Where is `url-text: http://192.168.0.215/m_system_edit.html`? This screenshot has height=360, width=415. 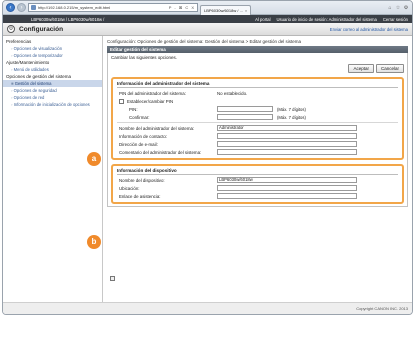 url-text: http://192.168.0.215/m_system_edit.html is located at coordinates (74, 7).